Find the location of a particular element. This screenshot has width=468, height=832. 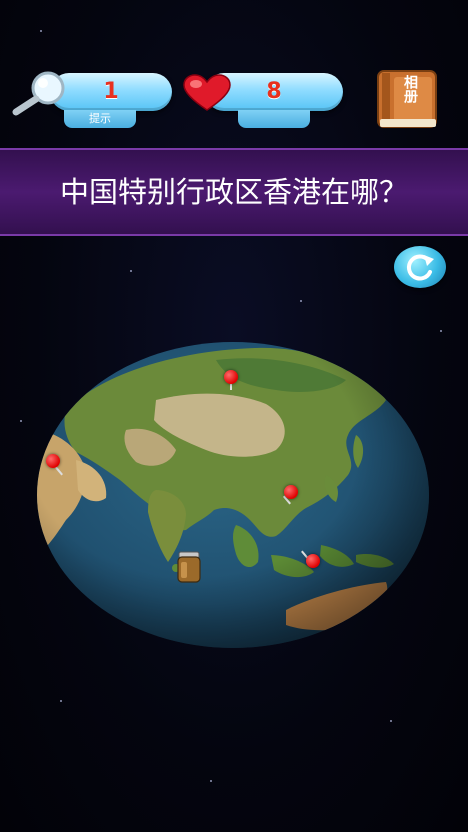

album-button: 相册 is located at coordinates (407, 100).